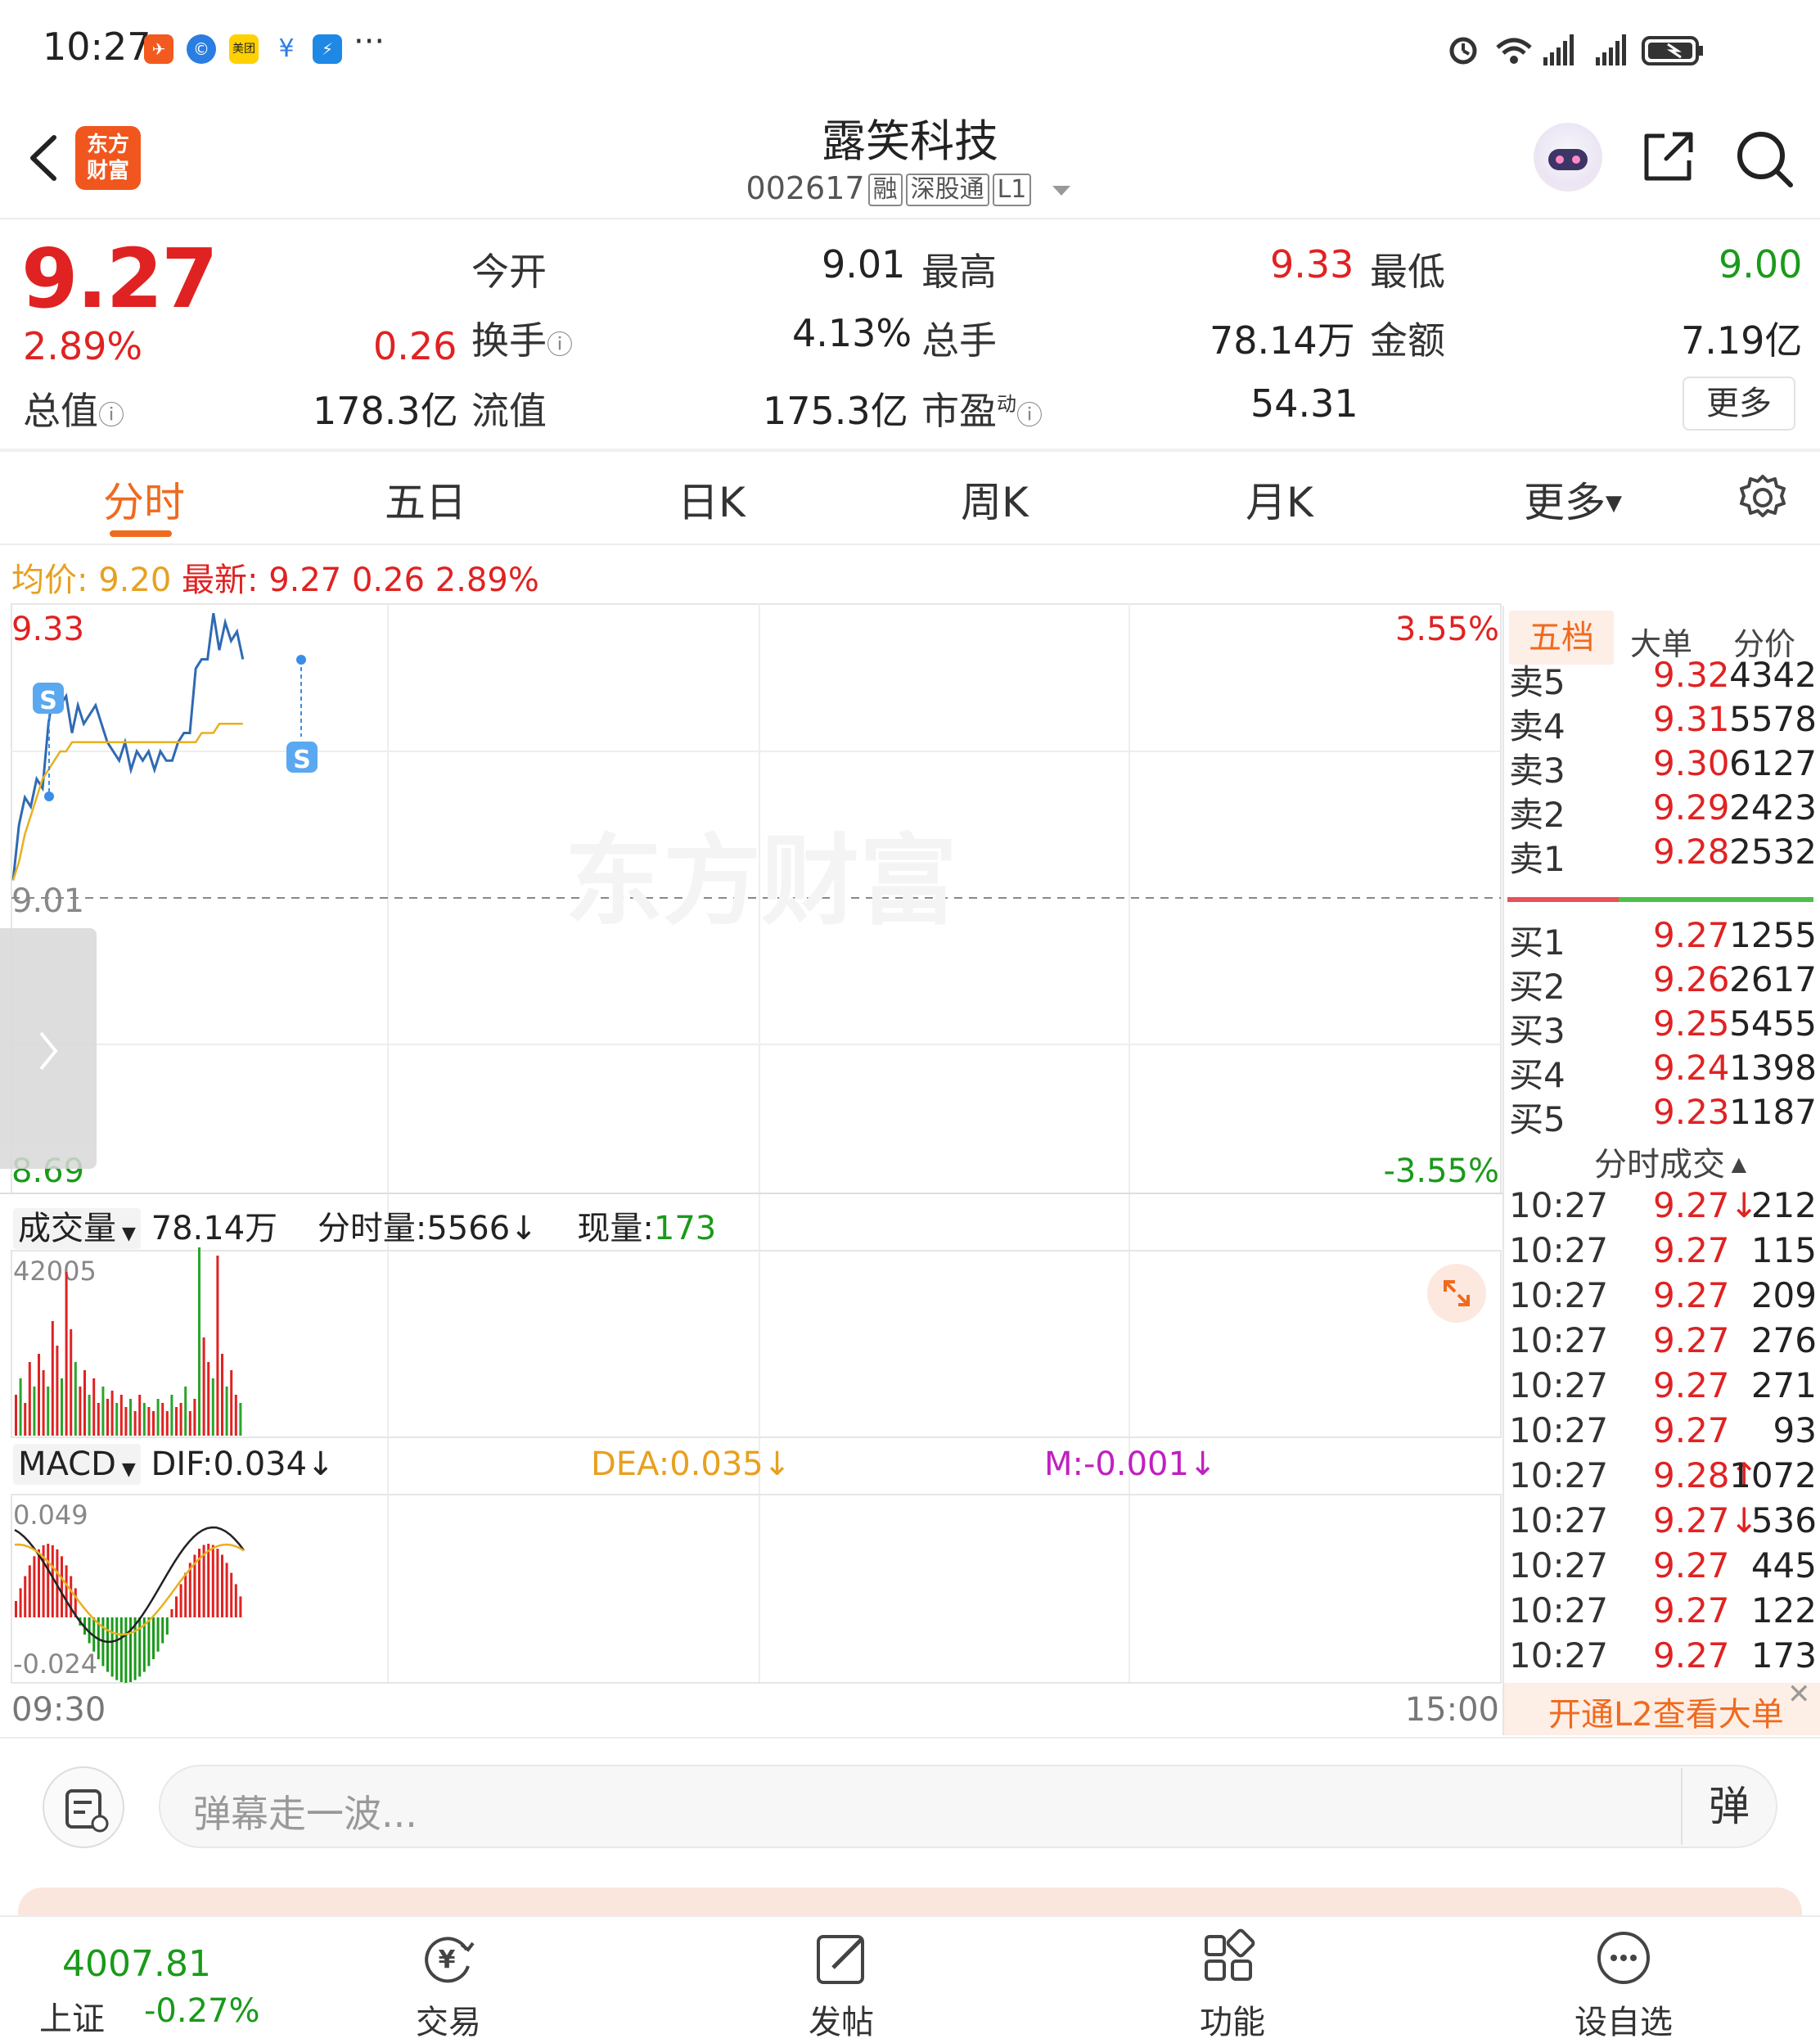 Image resolution: width=1820 pixels, height=2043 pixels. Describe the element at coordinates (995, 500) in the screenshot. I see `tab-weekly-k: 周K` at that location.